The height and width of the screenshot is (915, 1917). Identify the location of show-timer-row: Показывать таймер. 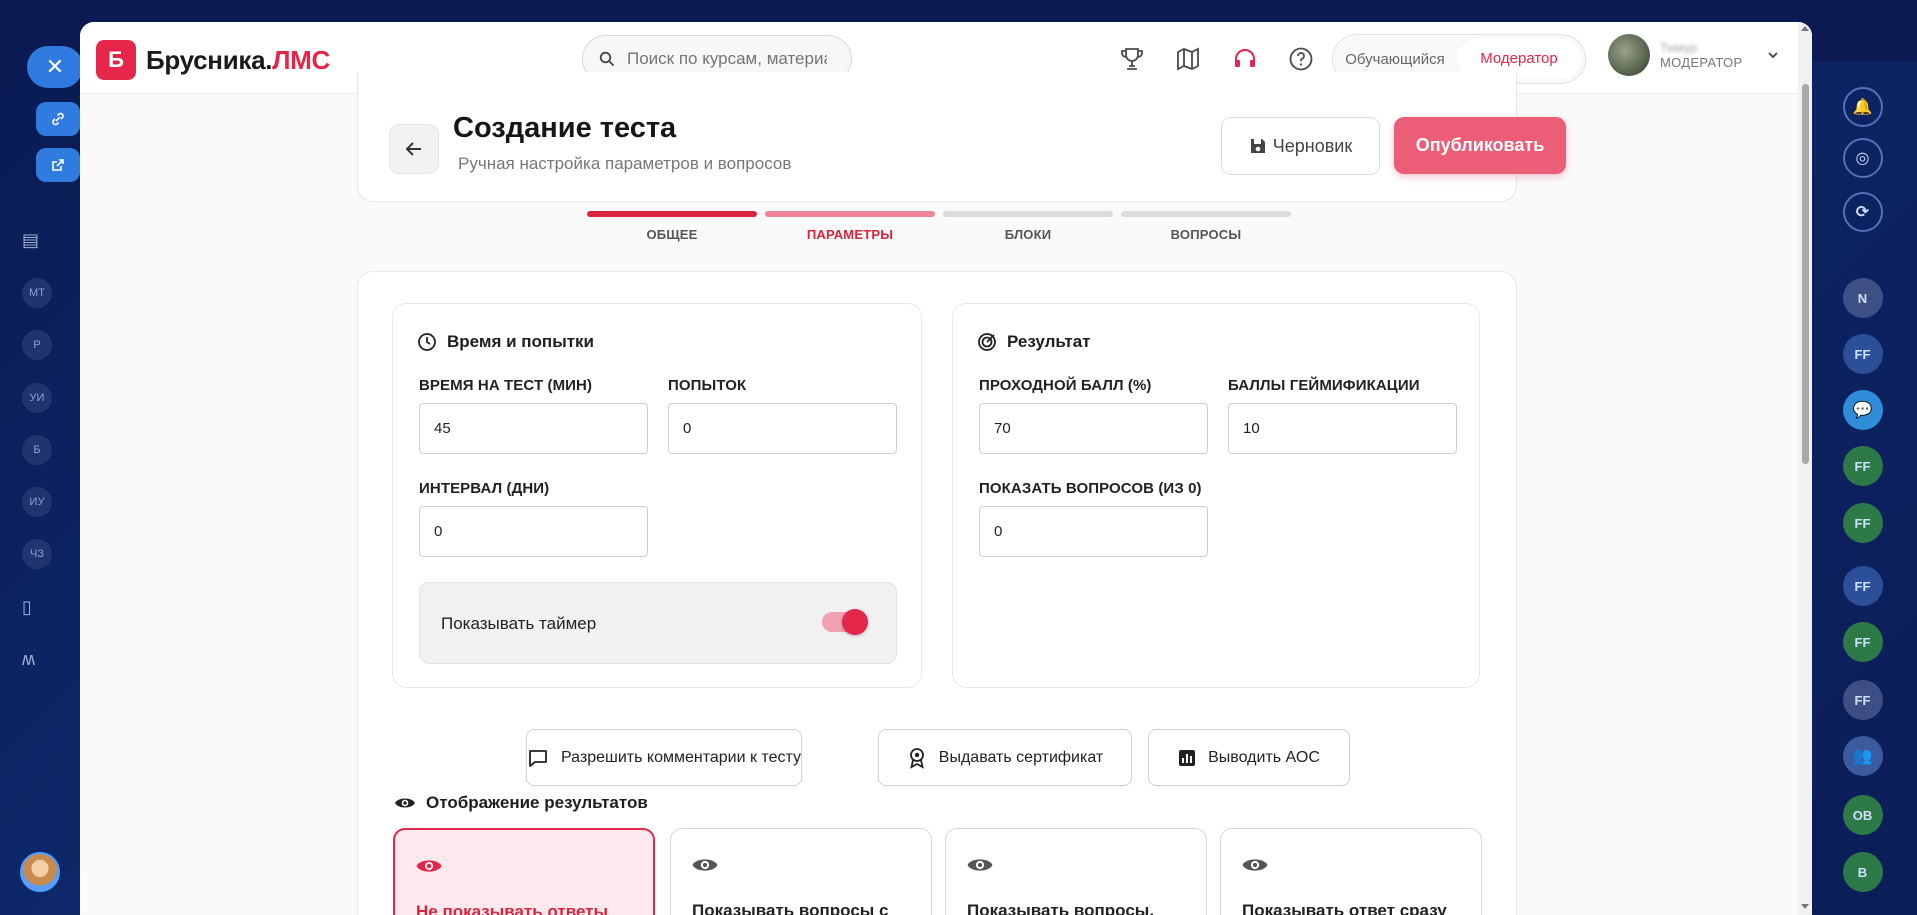
(658, 623).